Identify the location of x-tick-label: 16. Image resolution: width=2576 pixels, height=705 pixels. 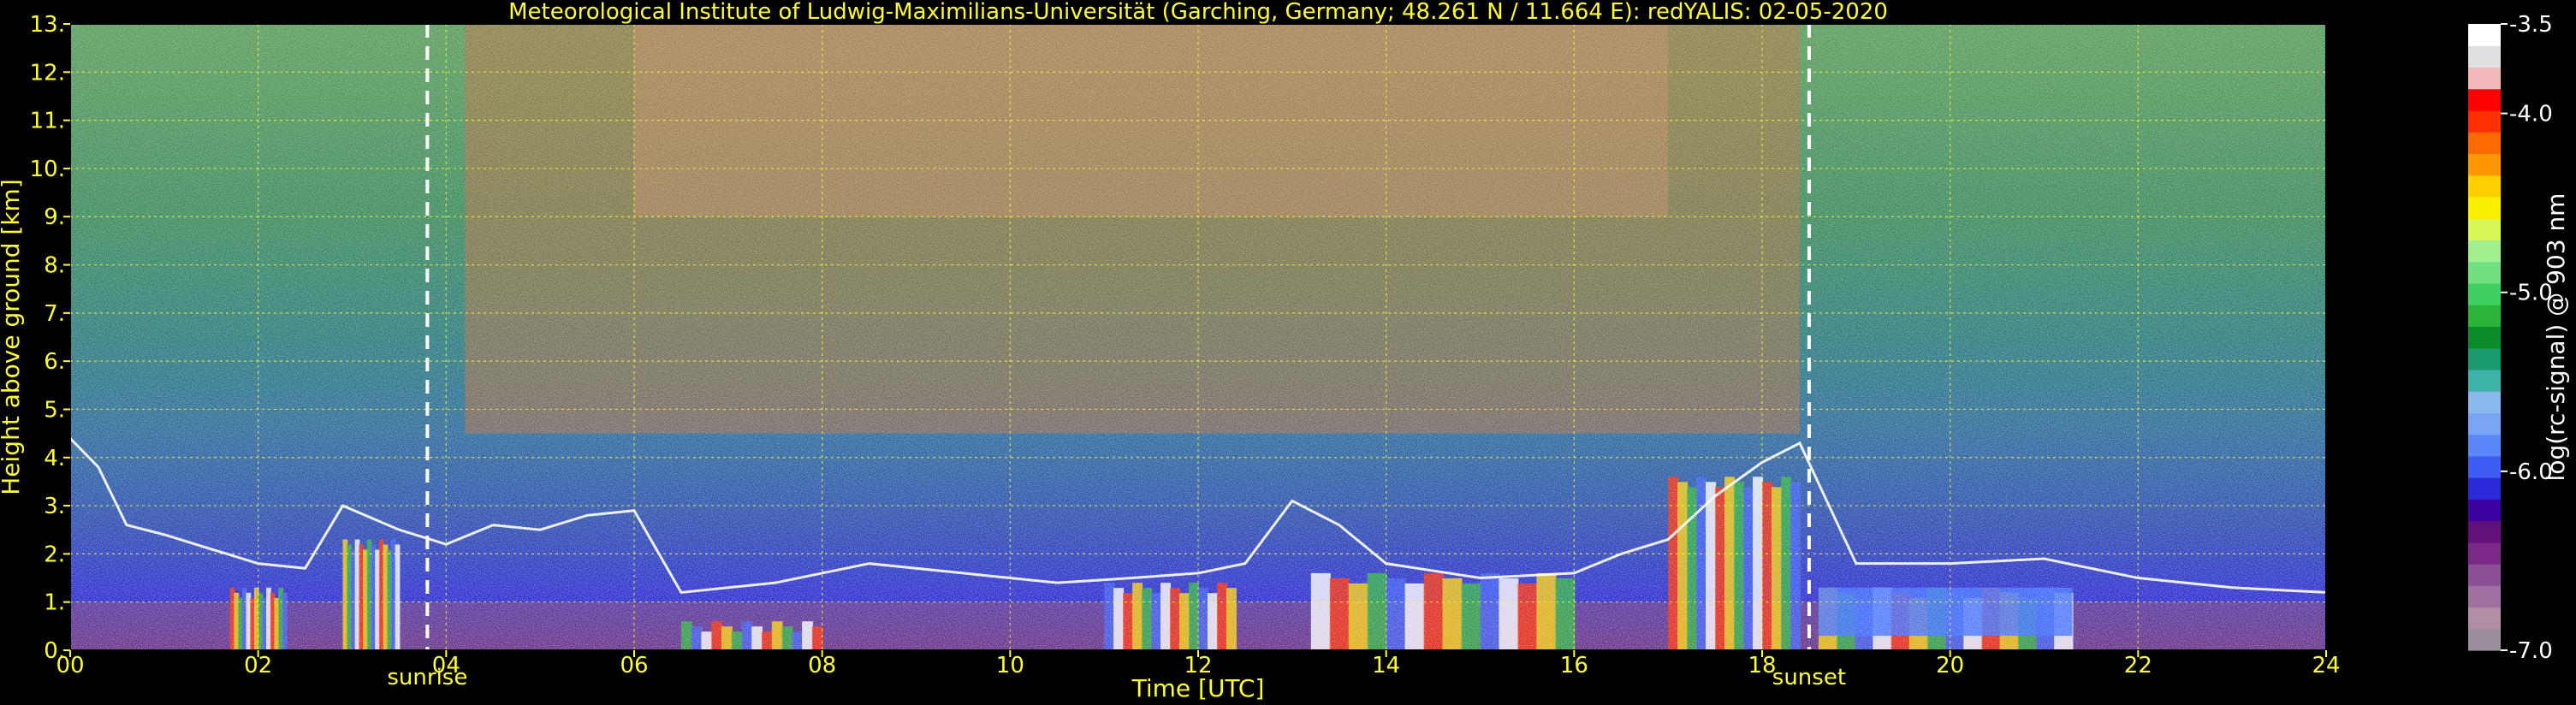
(1574, 665).